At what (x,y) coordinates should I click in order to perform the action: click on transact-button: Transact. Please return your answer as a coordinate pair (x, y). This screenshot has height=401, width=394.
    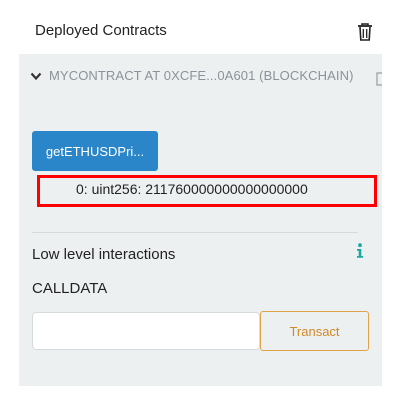
    Looking at the image, I should click on (314, 331).